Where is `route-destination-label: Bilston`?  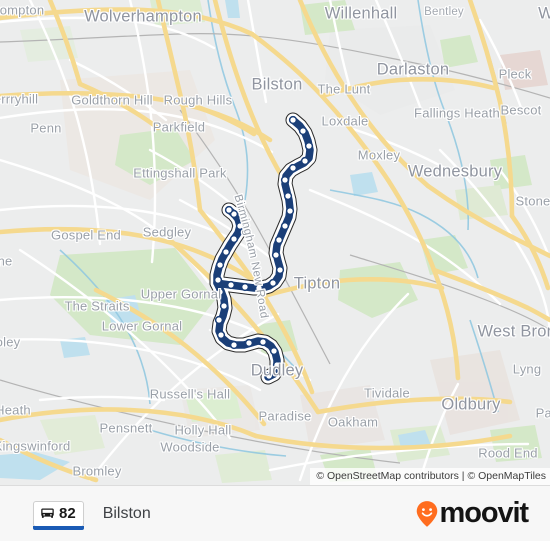
route-destination-label: Bilston is located at coordinates (126, 513).